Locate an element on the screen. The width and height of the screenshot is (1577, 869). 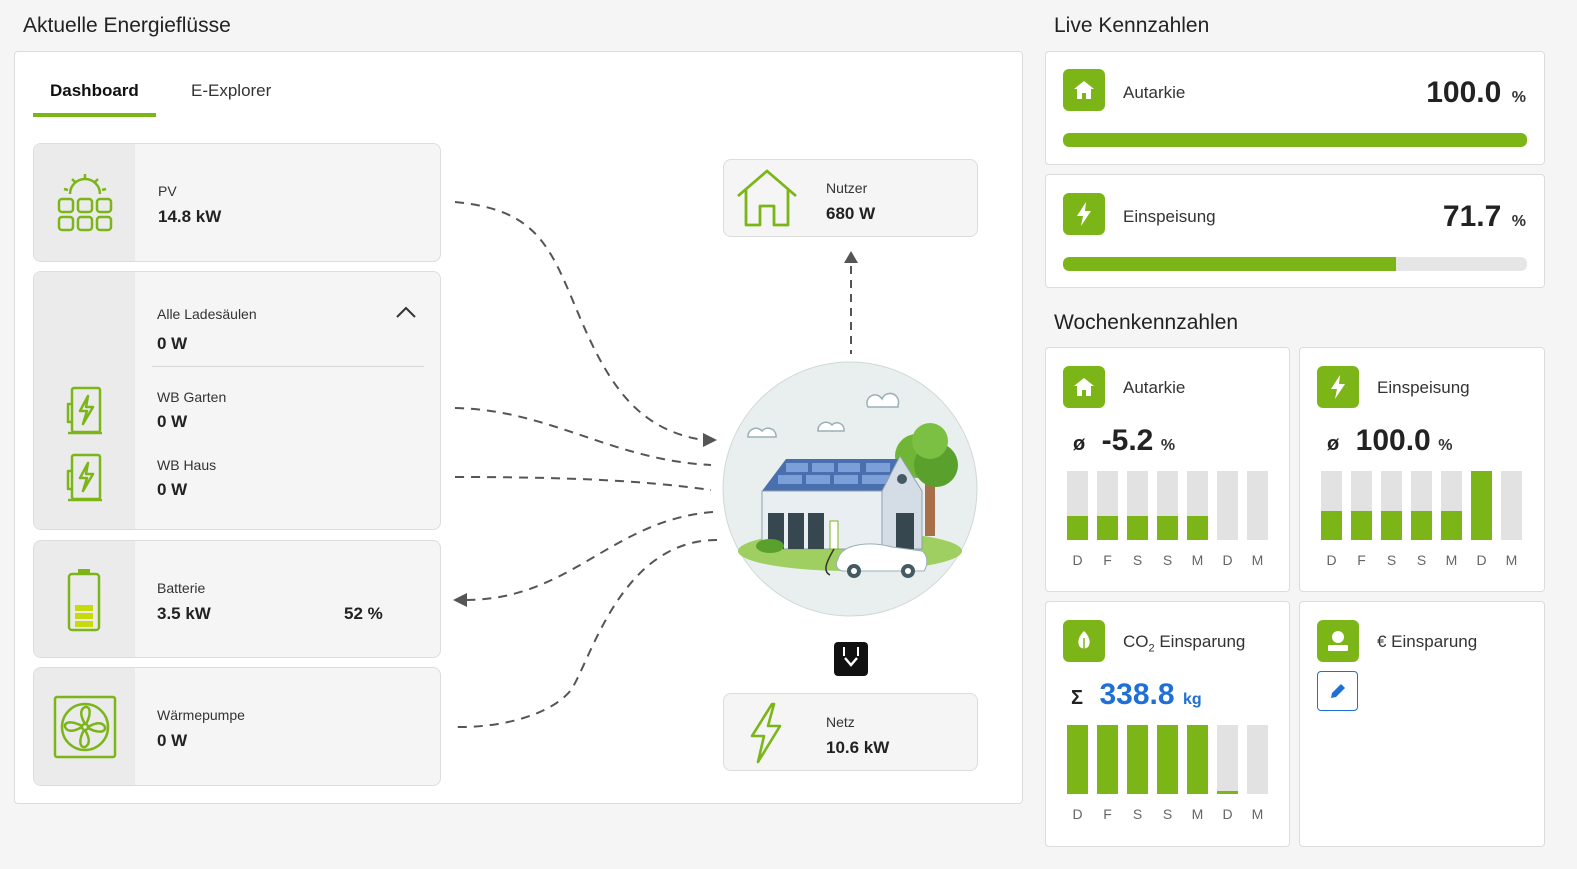
charging-station-icon is located at coordinates (84, 410).